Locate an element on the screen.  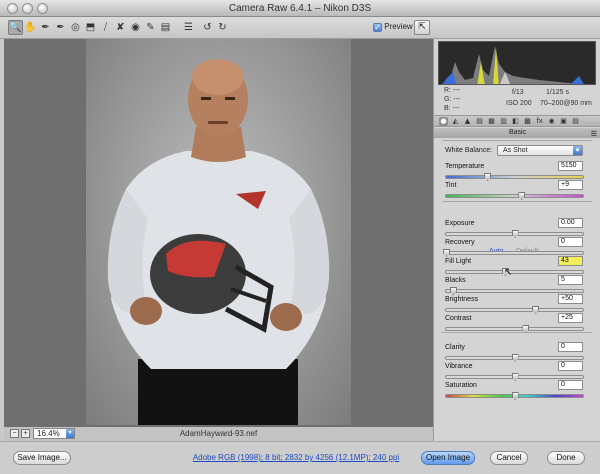
tab-split-toning-icon: ▦ is located at coordinates (491, 121).